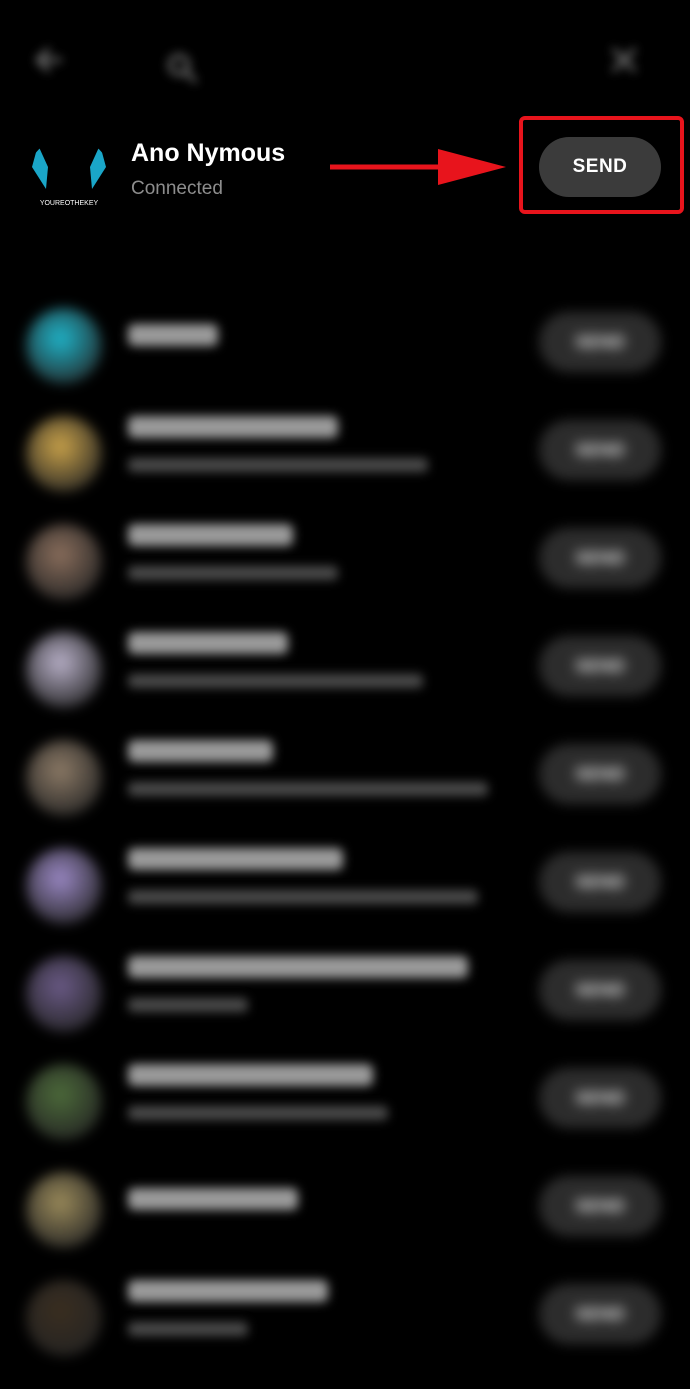  What do you see at coordinates (50, 60) in the screenshot?
I see `back-arrow-icon` at bounding box center [50, 60].